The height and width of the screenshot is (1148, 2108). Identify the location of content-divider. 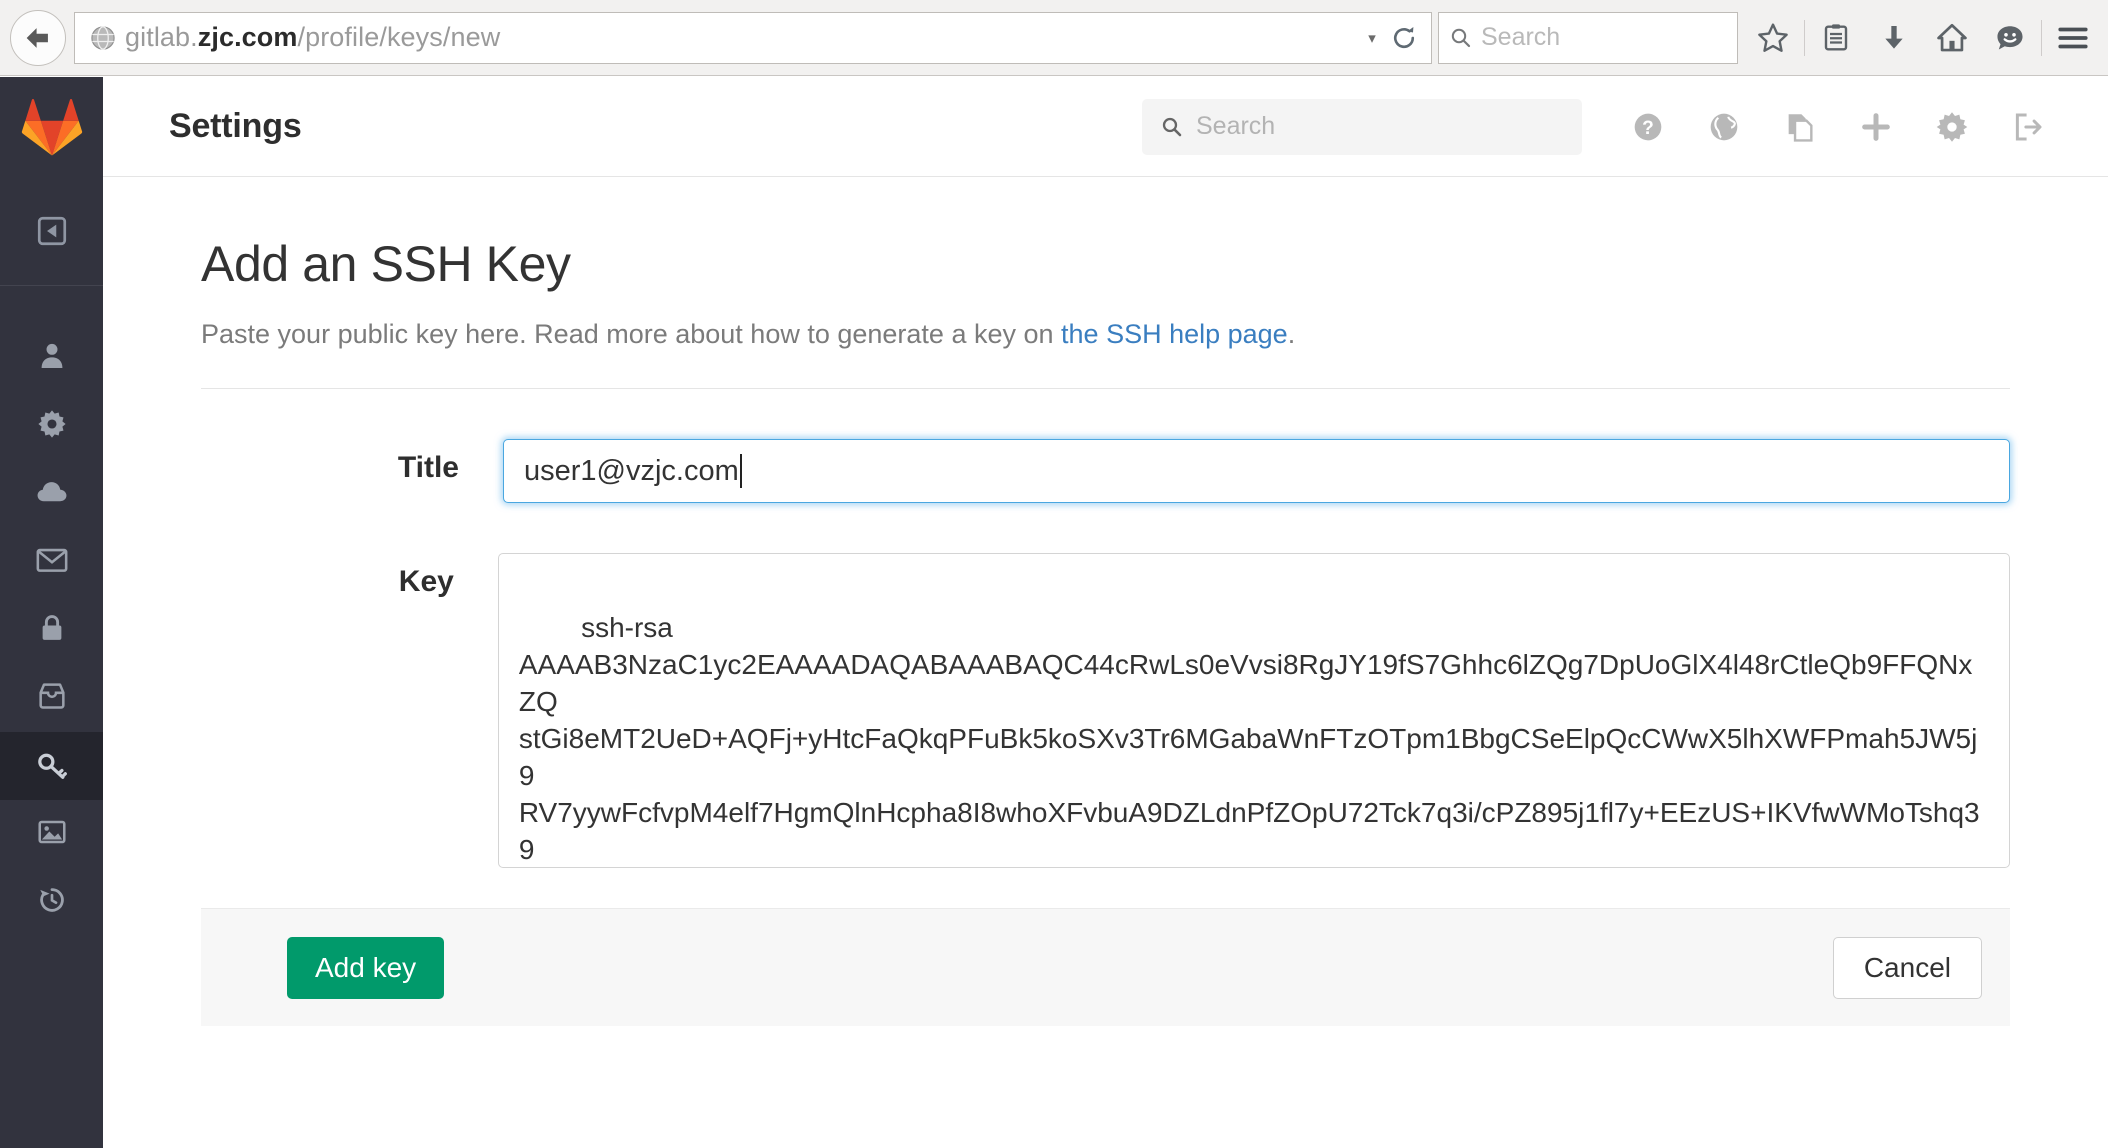
(1105, 388).